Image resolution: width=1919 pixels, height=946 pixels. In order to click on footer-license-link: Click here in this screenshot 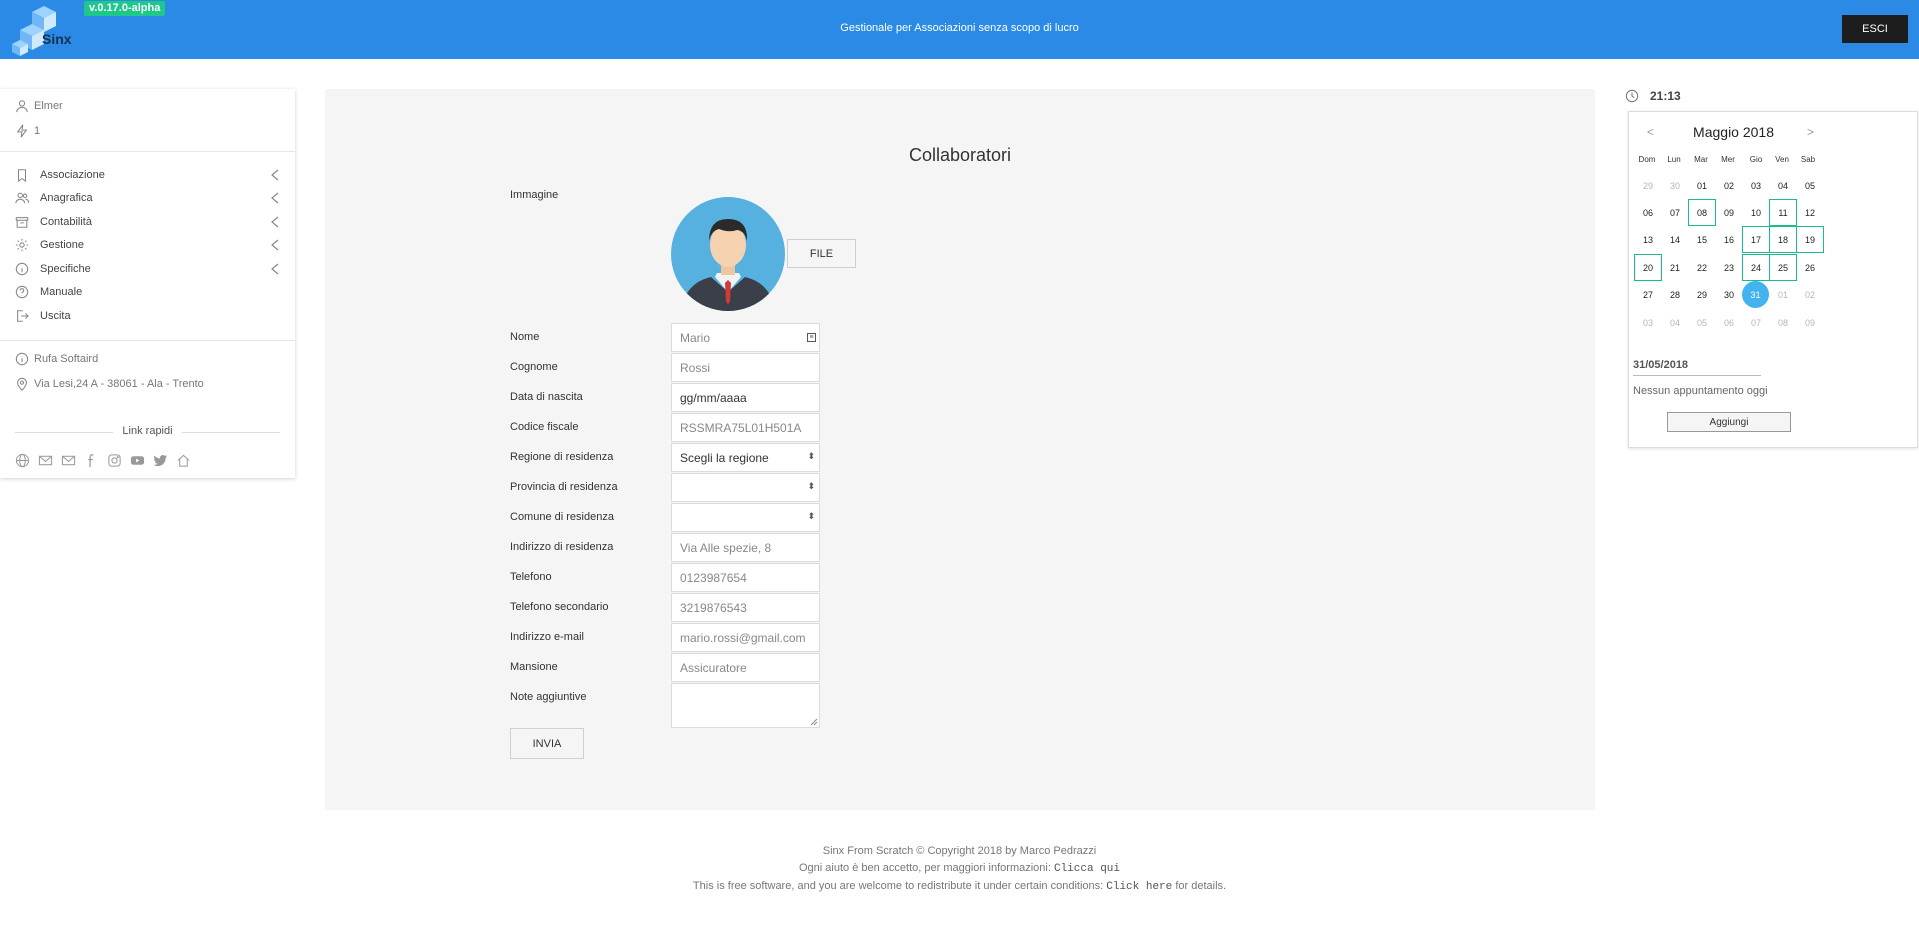, I will do `click(1139, 887)`.